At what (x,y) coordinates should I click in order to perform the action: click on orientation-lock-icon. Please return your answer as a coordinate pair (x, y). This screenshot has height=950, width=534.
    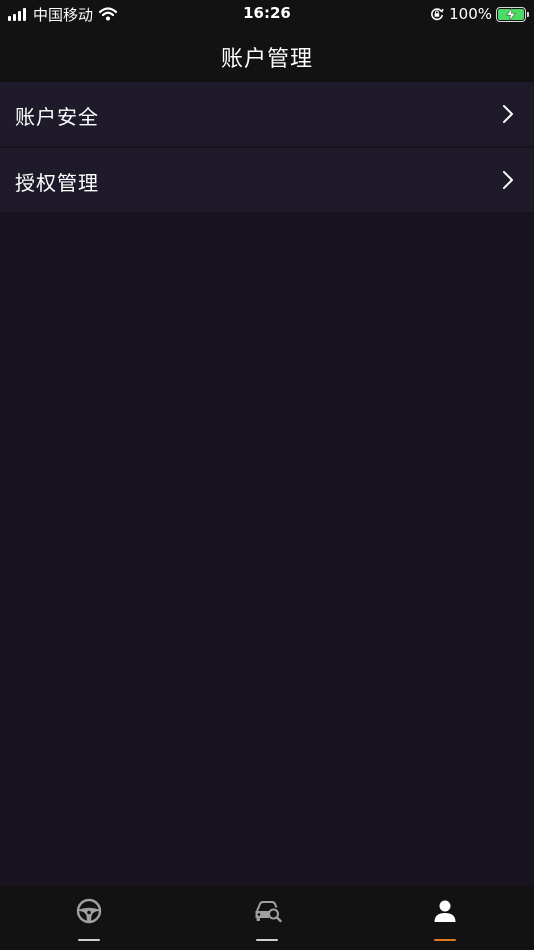
    Looking at the image, I should click on (437, 14).